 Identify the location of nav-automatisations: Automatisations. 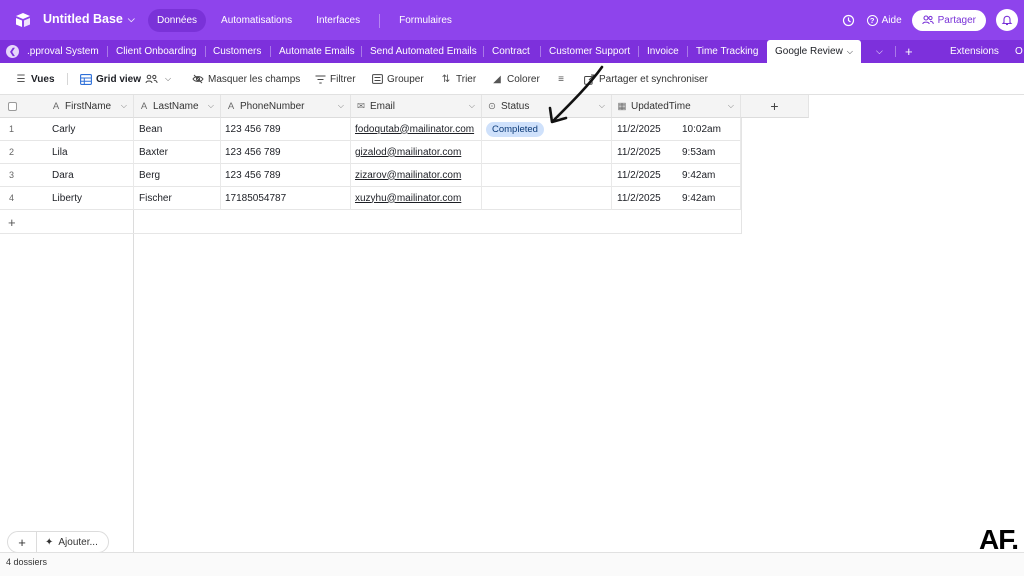
(256, 20).